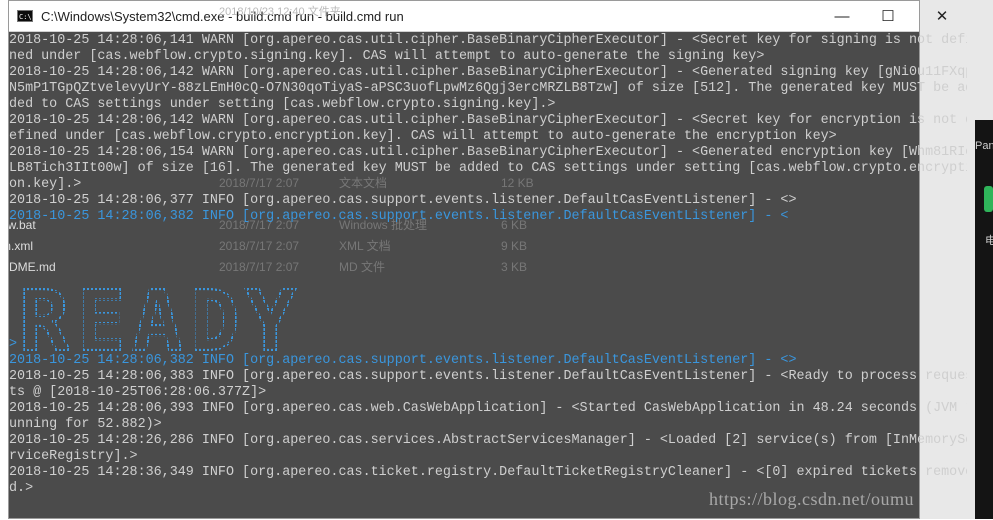 This screenshot has height=520, width=993. What do you see at coordinates (989, 241) in the screenshot?
I see `background-panel-label-2: 电` at bounding box center [989, 241].